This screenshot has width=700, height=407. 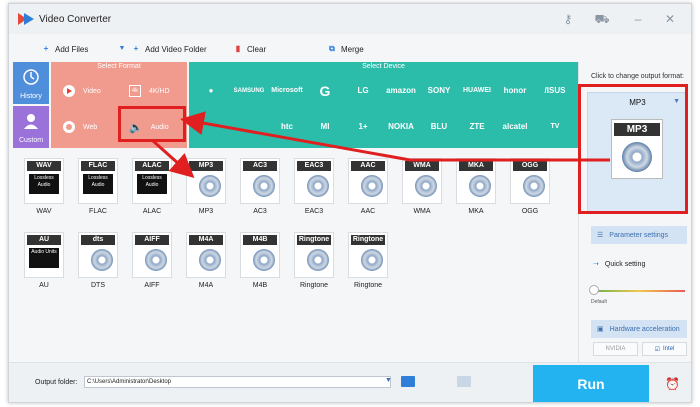 I want to click on arrow-to-mp3, so click(x=172, y=158).